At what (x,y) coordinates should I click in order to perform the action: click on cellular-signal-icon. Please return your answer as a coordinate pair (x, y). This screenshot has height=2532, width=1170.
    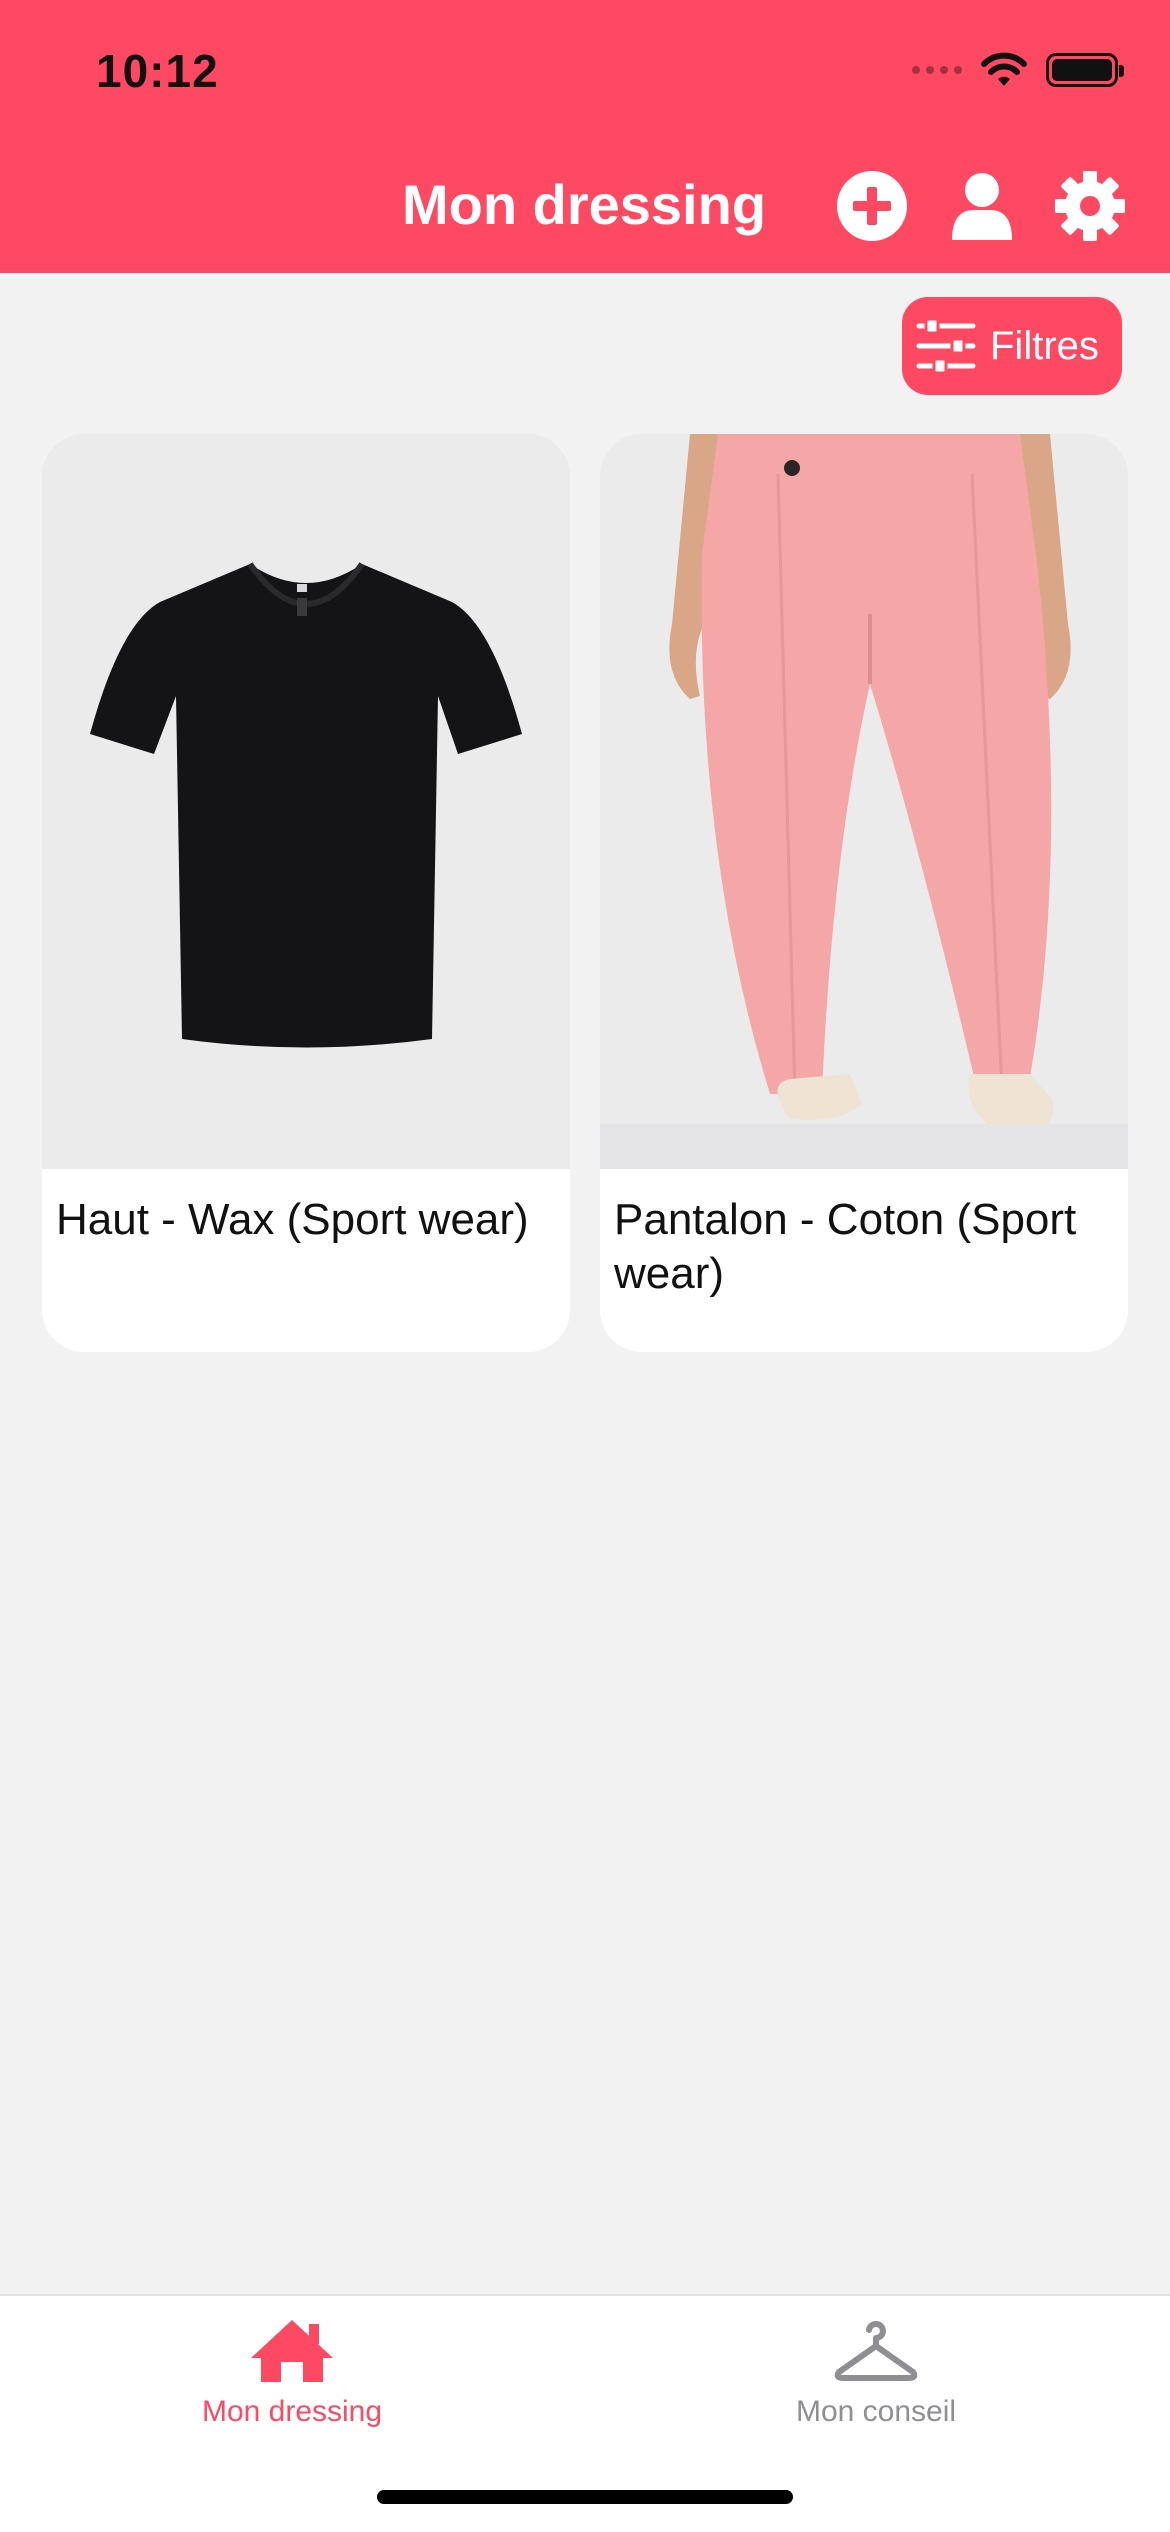
    Looking at the image, I should click on (937, 70).